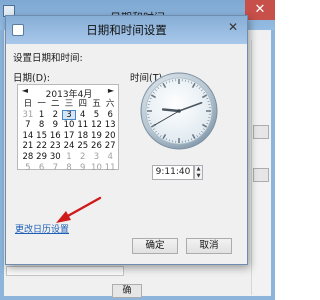  Describe the element at coordinates (31, 78) in the screenshot. I see `date-label: 日期(D):` at that location.